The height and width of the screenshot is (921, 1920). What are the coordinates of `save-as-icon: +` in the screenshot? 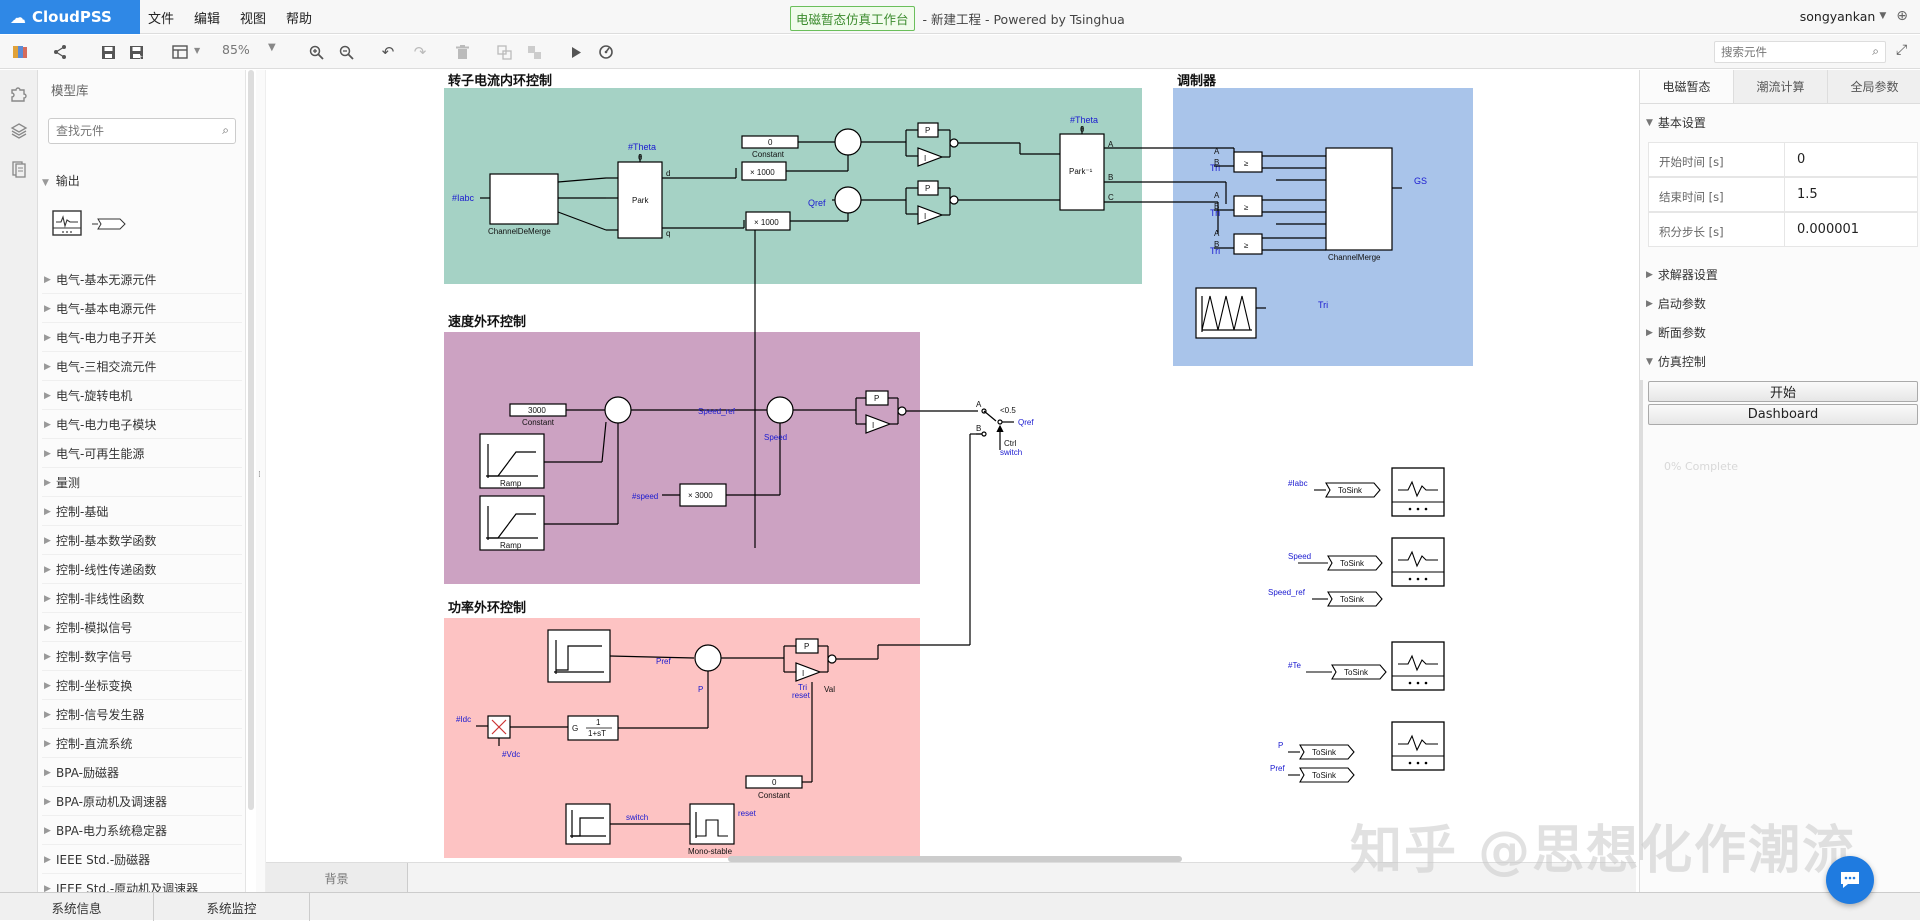 It's located at (136, 52).